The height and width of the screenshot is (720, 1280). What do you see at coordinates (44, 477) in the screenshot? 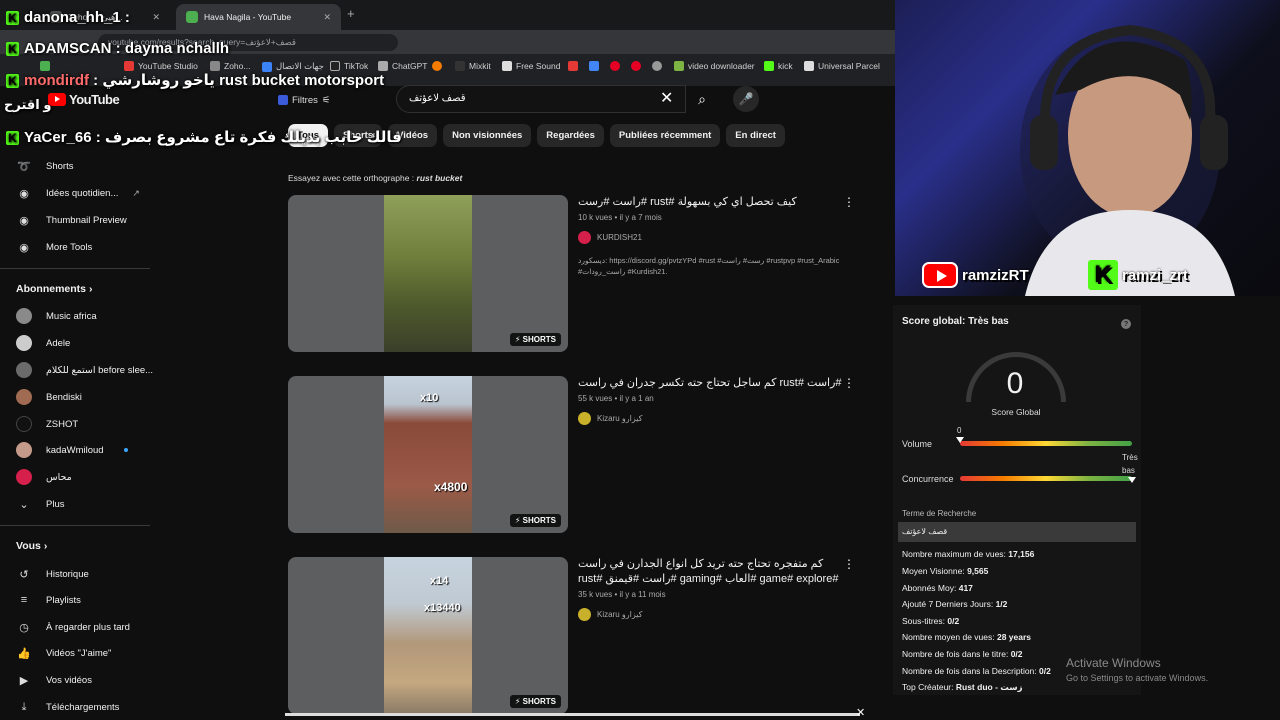
I see `sidebar-sub-mahas: محاس` at bounding box center [44, 477].